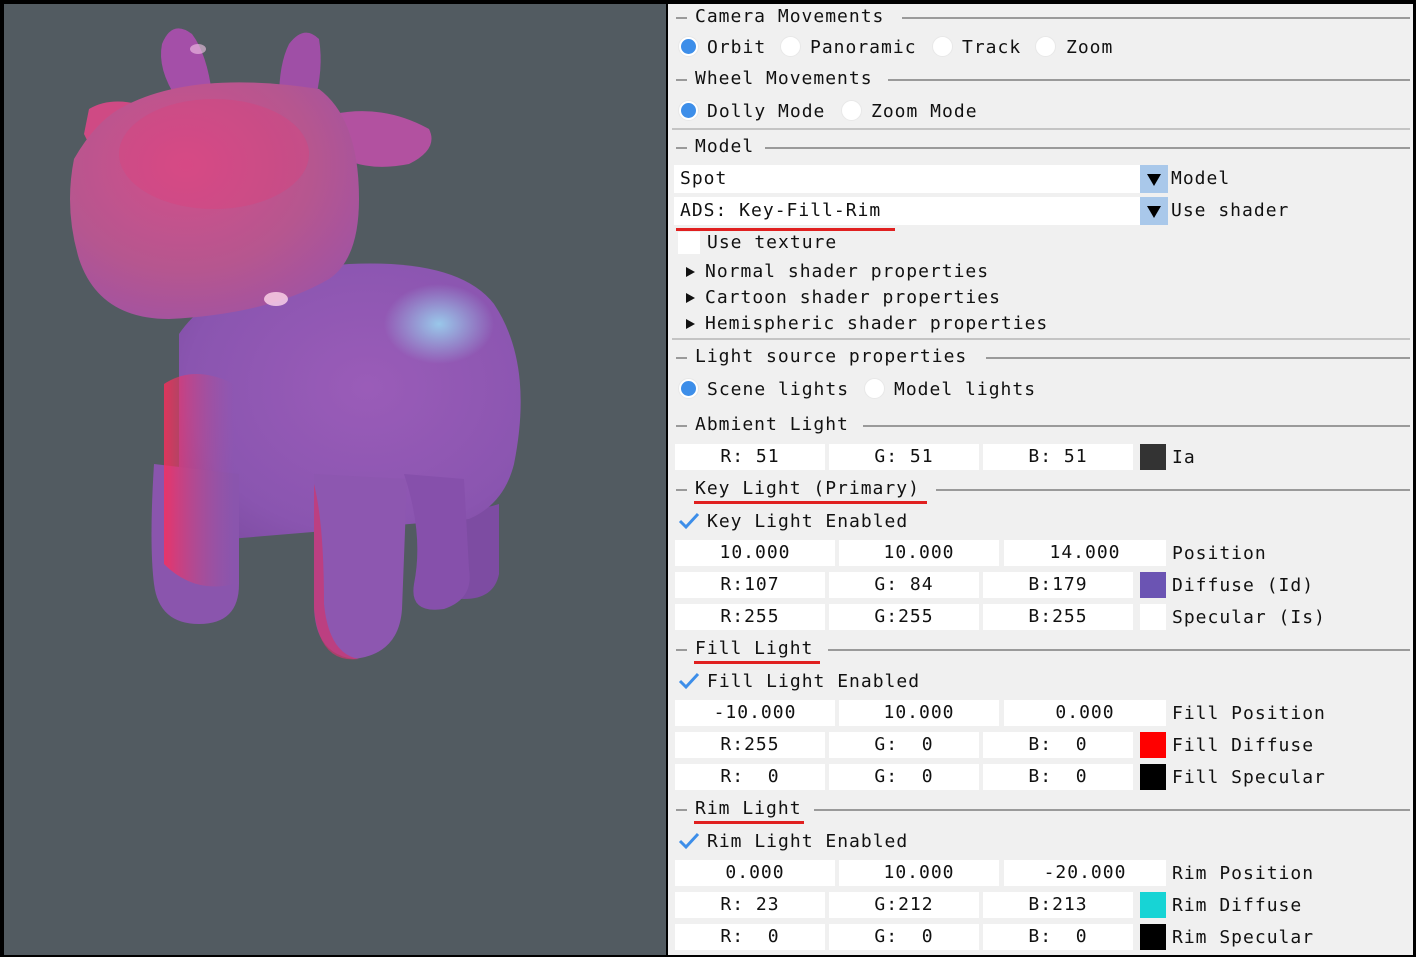 The image size is (1416, 957). I want to click on key-specular-label: Specular (Is), so click(1249, 617).